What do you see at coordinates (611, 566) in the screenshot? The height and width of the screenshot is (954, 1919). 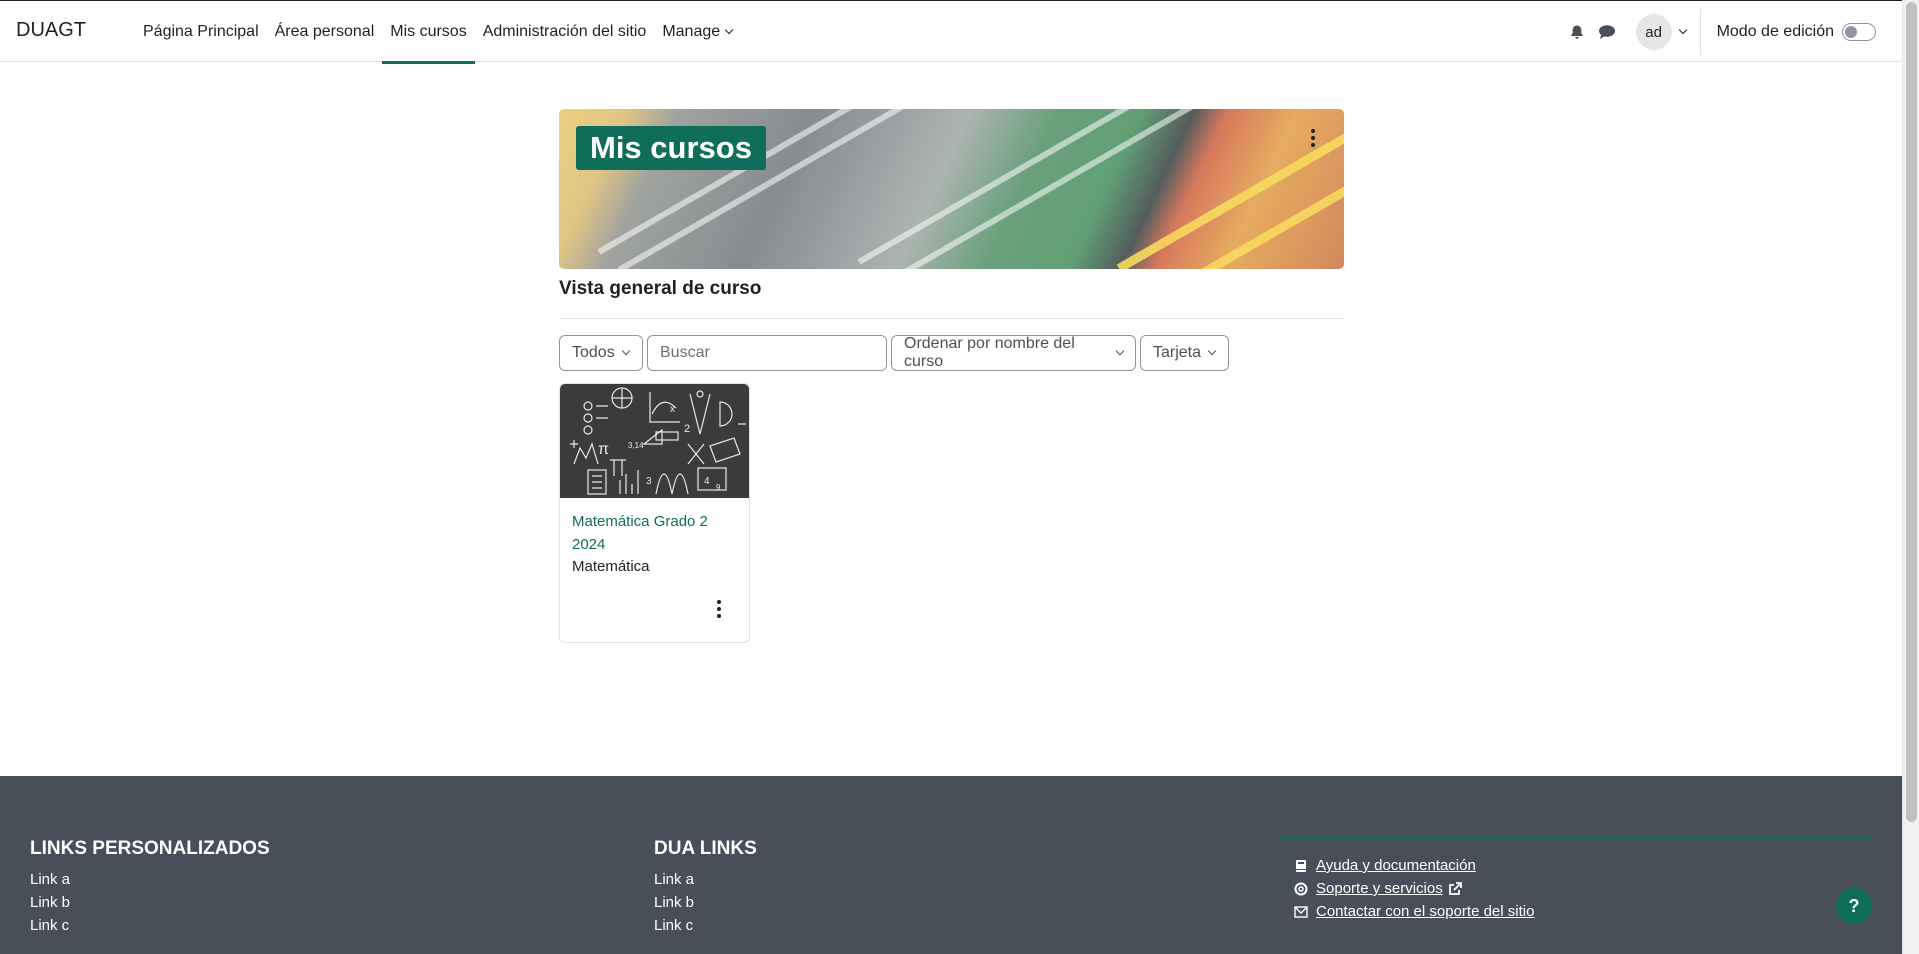 I see `course-category: Matemática` at bounding box center [611, 566].